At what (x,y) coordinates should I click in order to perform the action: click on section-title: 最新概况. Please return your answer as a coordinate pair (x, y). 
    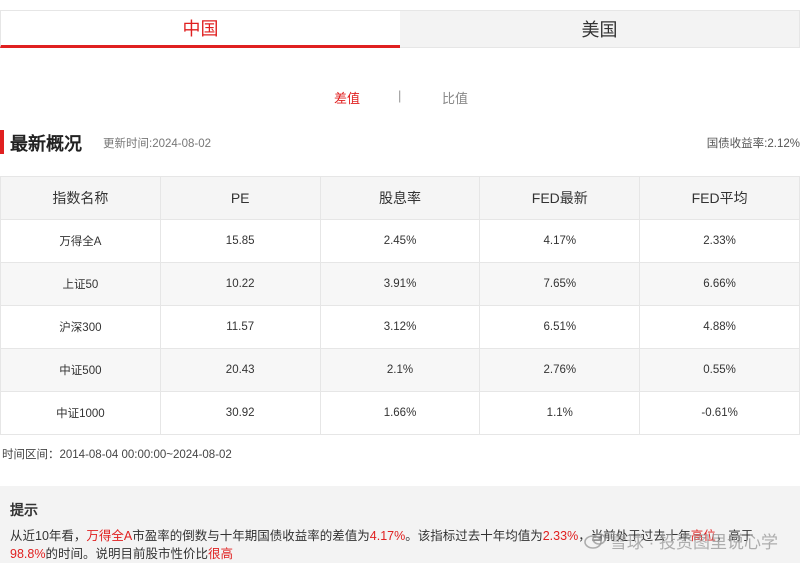
    Looking at the image, I should click on (46, 144).